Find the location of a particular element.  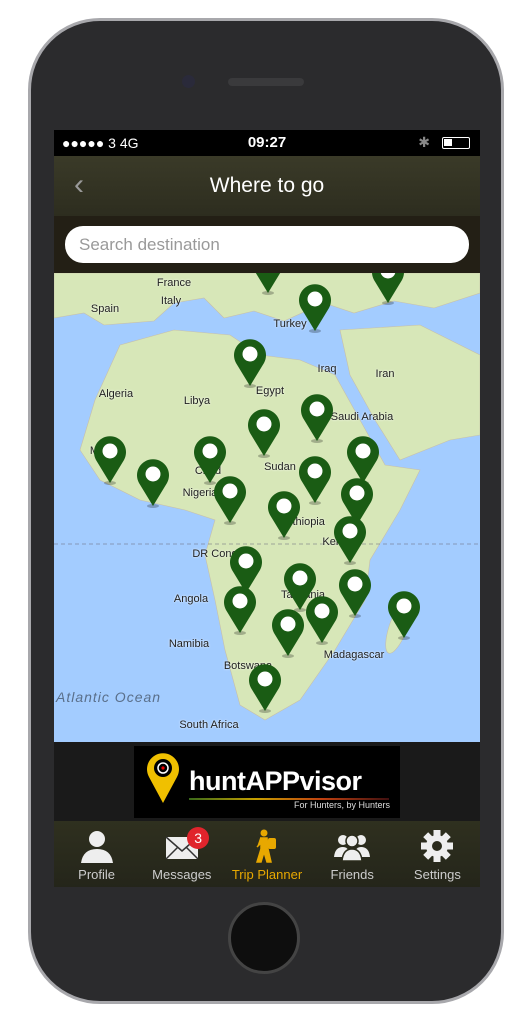

map-label-namibia: Namibia is located at coordinates (189, 644).